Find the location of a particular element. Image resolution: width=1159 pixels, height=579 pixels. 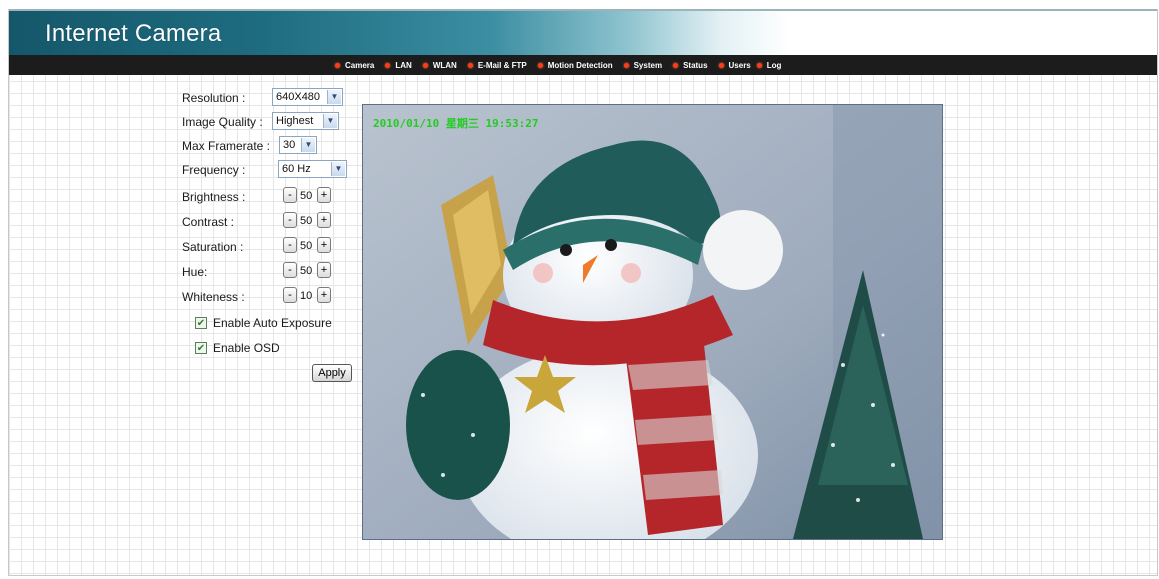

nav-label: Log is located at coordinates (774, 65).